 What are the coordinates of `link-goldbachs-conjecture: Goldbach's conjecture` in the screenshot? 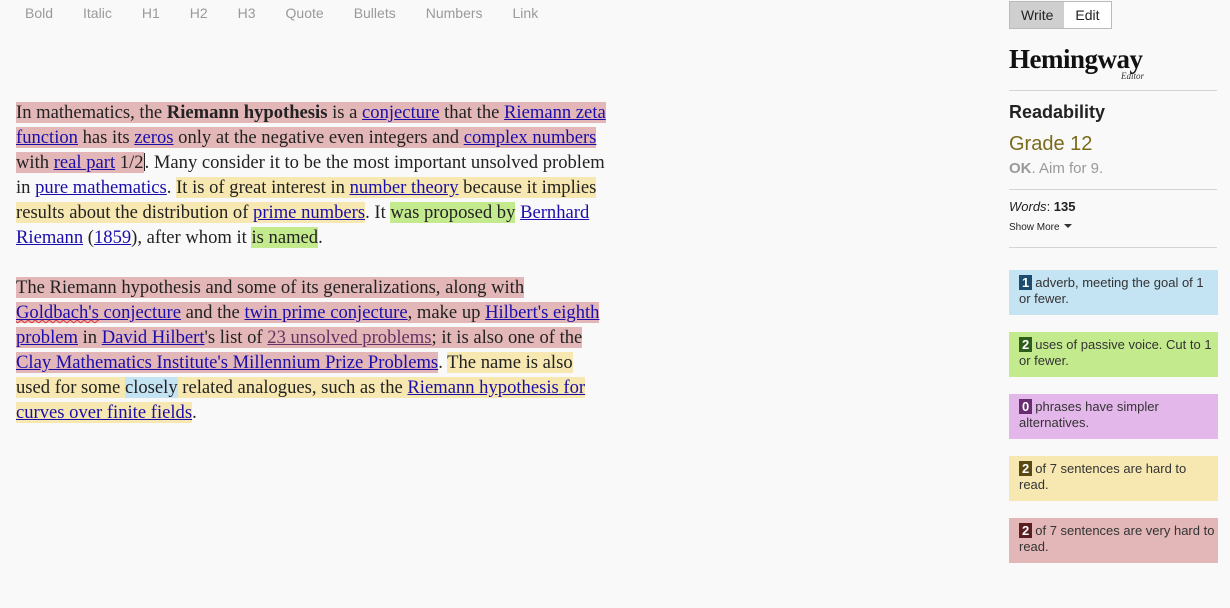 It's located at (98, 312).